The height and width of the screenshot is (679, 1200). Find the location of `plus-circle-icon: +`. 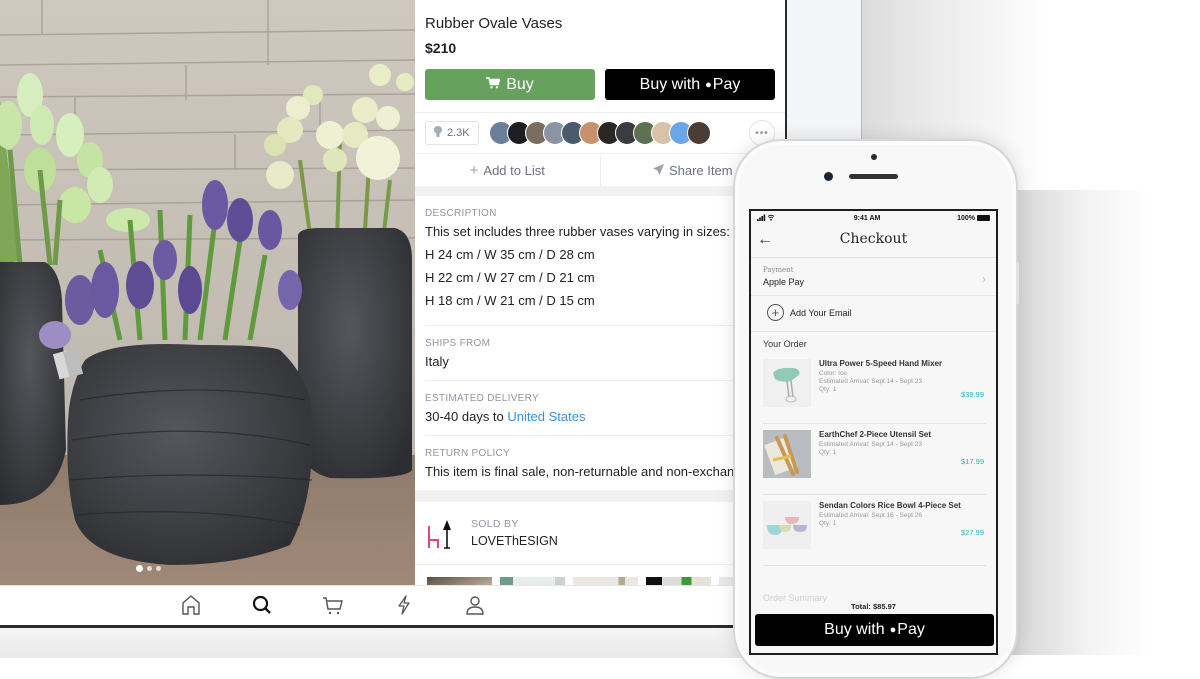

plus-circle-icon: + is located at coordinates (775, 312).